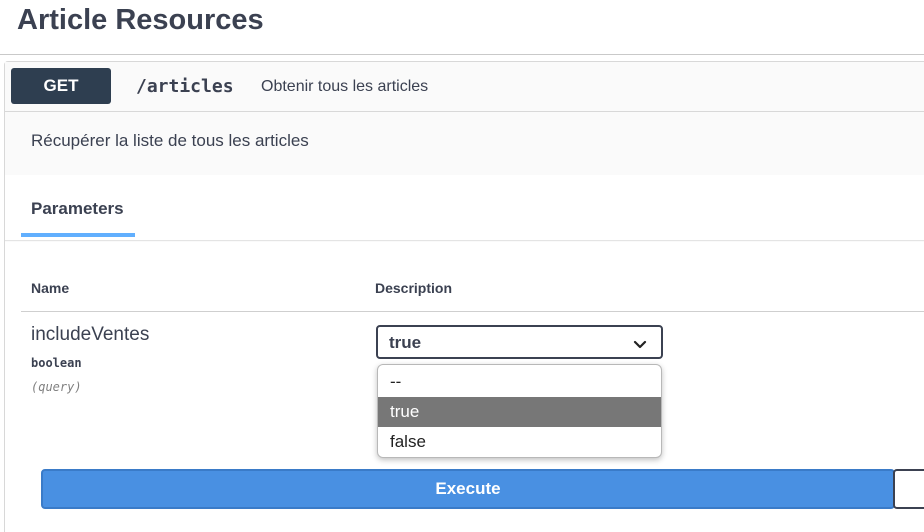  What do you see at coordinates (462, 54) in the screenshot?
I see `title-divider` at bounding box center [462, 54].